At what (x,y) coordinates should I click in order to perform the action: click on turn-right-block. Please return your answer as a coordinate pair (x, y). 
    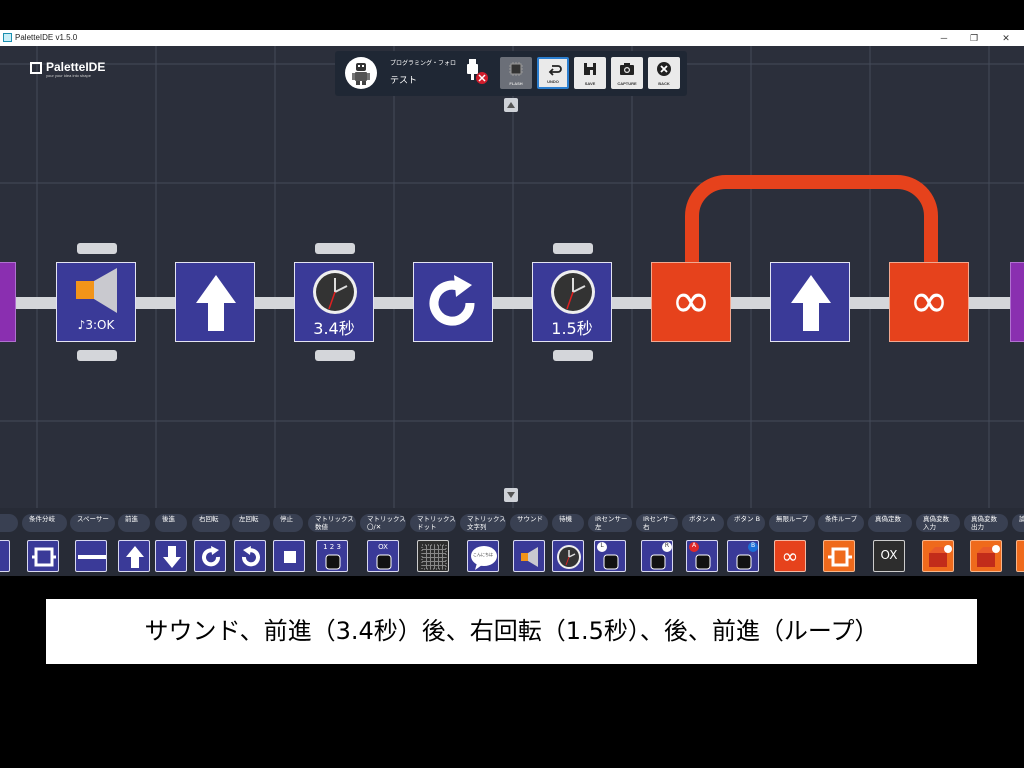
    Looking at the image, I should click on (453, 302).